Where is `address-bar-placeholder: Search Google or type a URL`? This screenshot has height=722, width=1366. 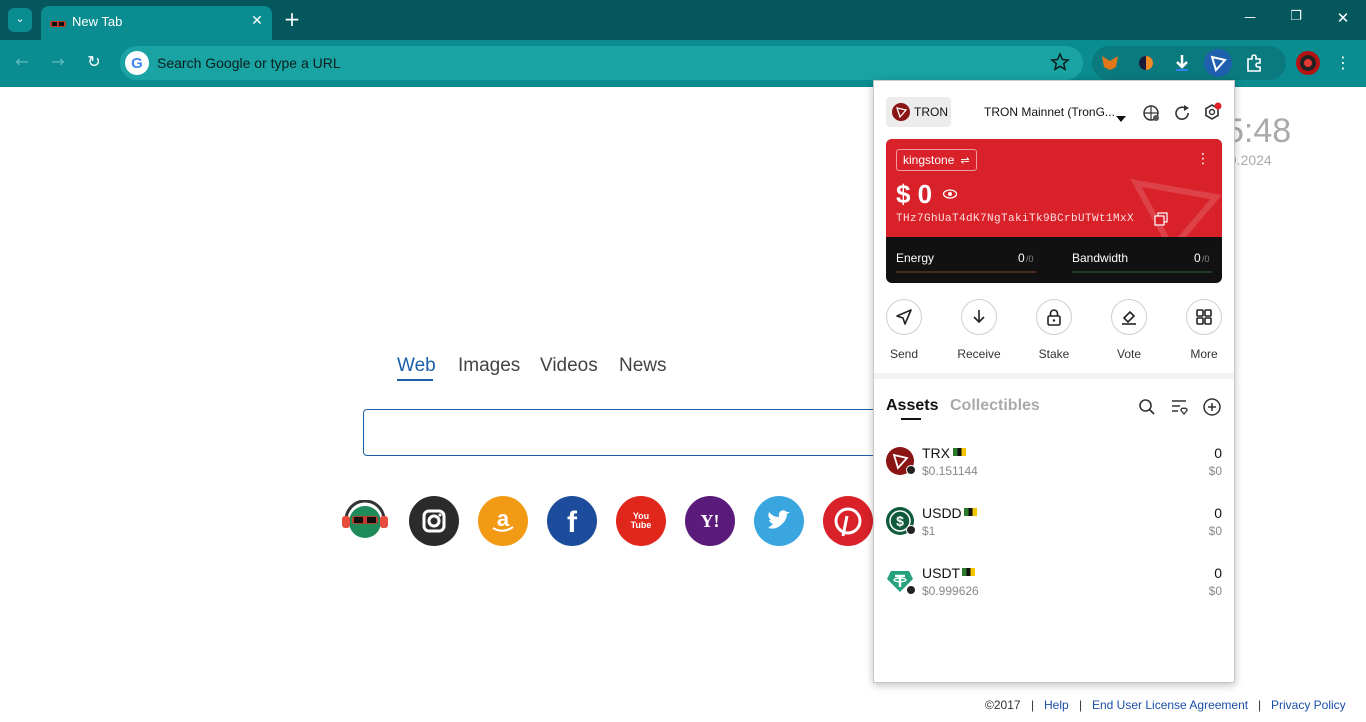 address-bar-placeholder: Search Google or type a URL is located at coordinates (249, 63).